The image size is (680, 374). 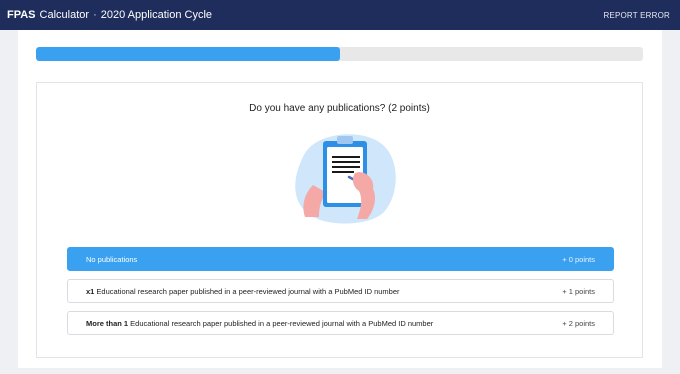 I want to click on option-prefix: More than 1, so click(x=107, y=323).